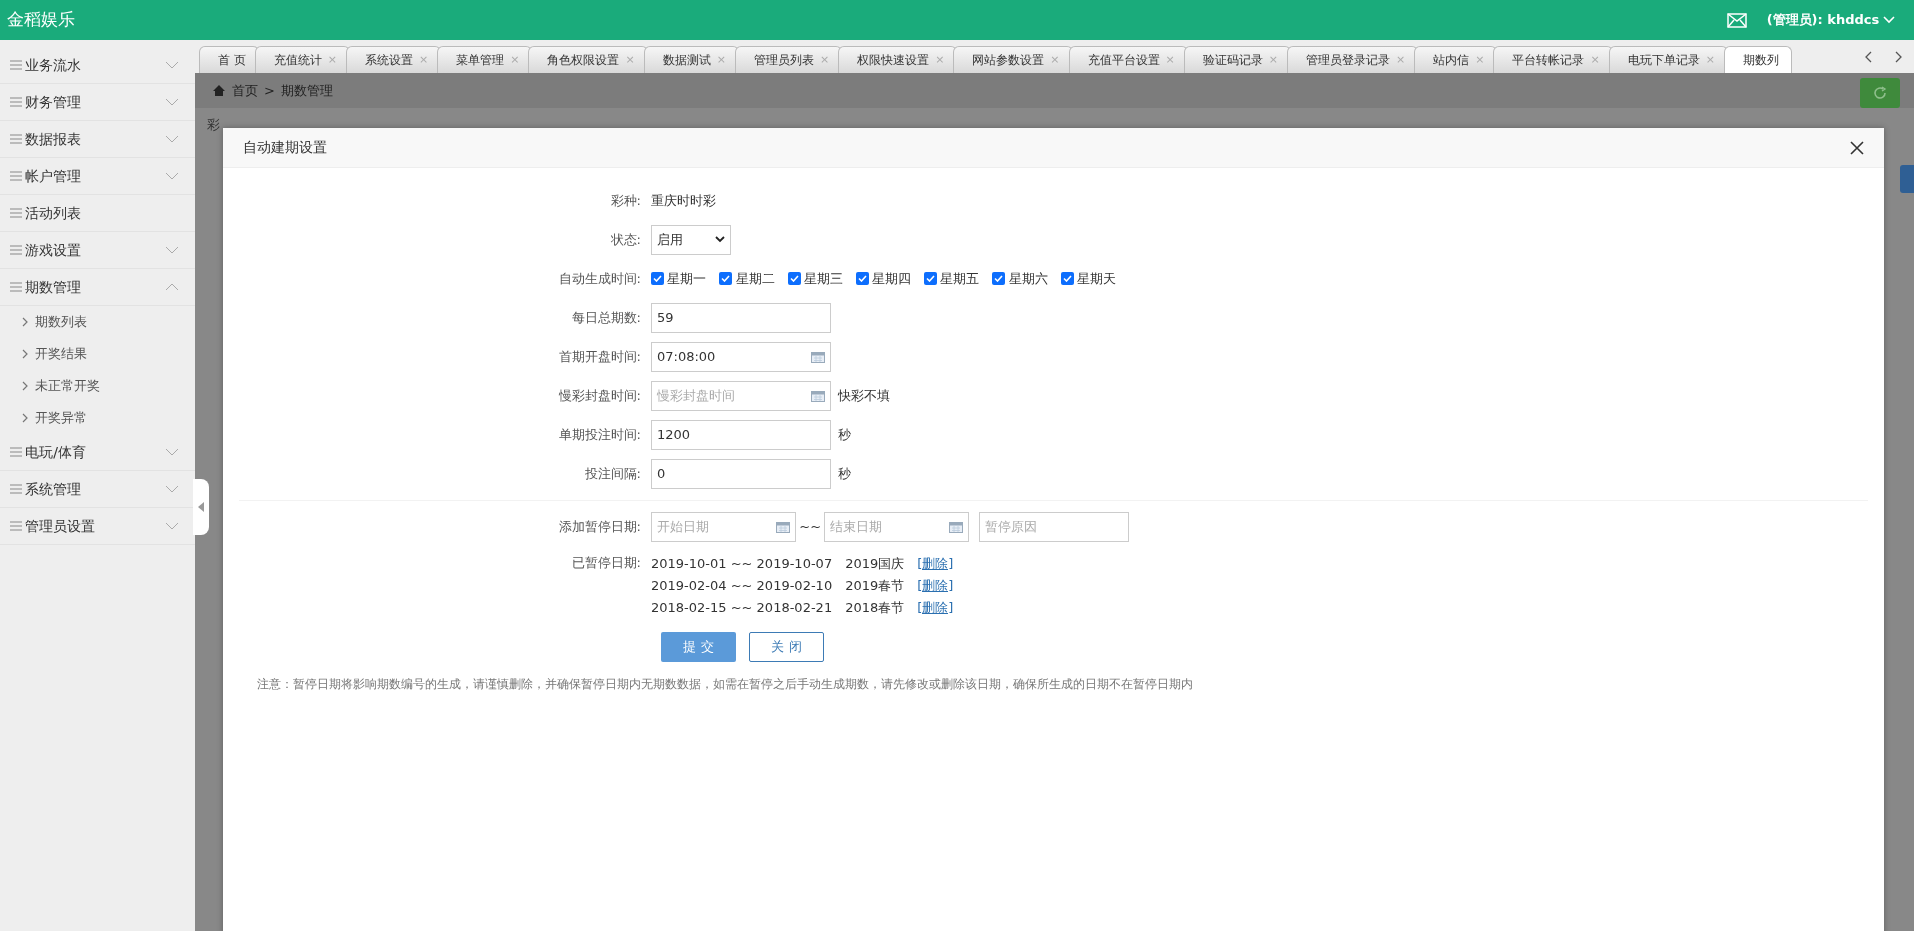 The image size is (1914, 931). Describe the element at coordinates (40, 20) in the screenshot. I see `logo-text: 金稻娱乐` at that location.